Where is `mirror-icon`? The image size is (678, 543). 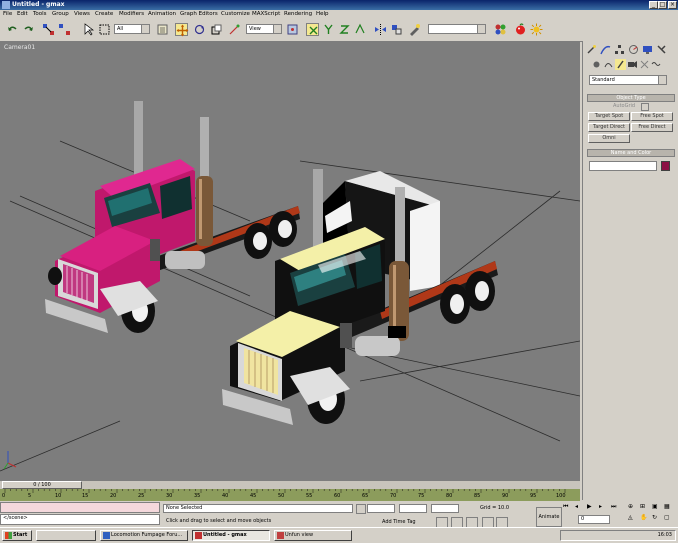
mirror-icon is located at coordinates (380, 29).